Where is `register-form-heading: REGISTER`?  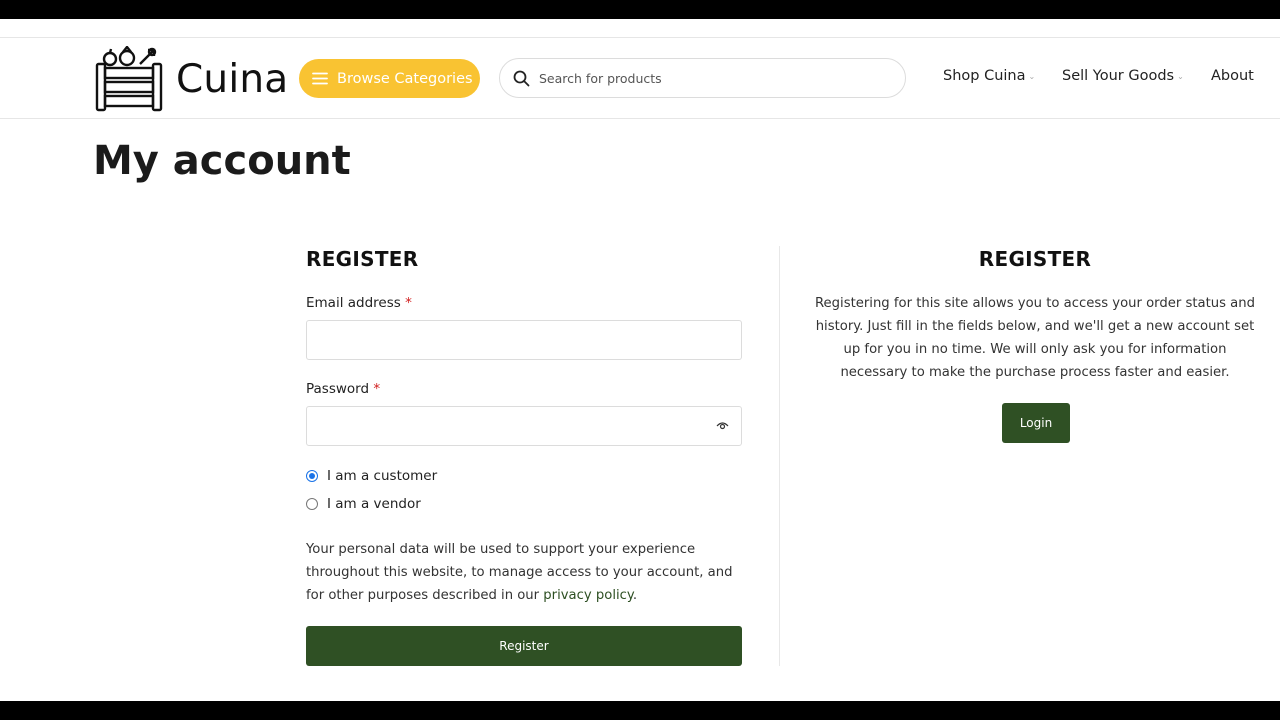 register-form-heading: REGISTER is located at coordinates (362, 259).